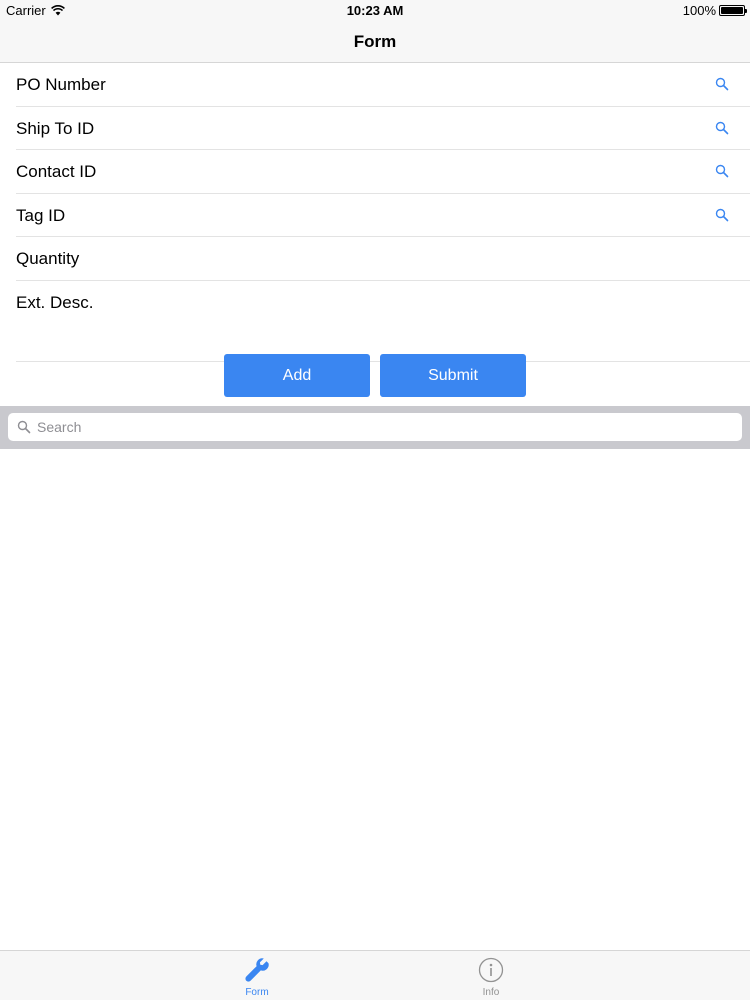  Describe the element at coordinates (375, 321) in the screenshot. I see `form-row-ext-desc: Ext. Desc.` at that location.